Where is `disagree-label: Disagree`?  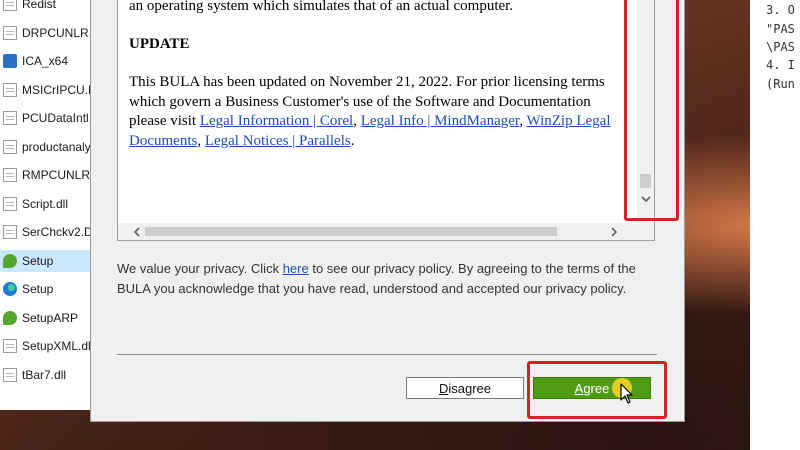
disagree-label: Disagree is located at coordinates (465, 388).